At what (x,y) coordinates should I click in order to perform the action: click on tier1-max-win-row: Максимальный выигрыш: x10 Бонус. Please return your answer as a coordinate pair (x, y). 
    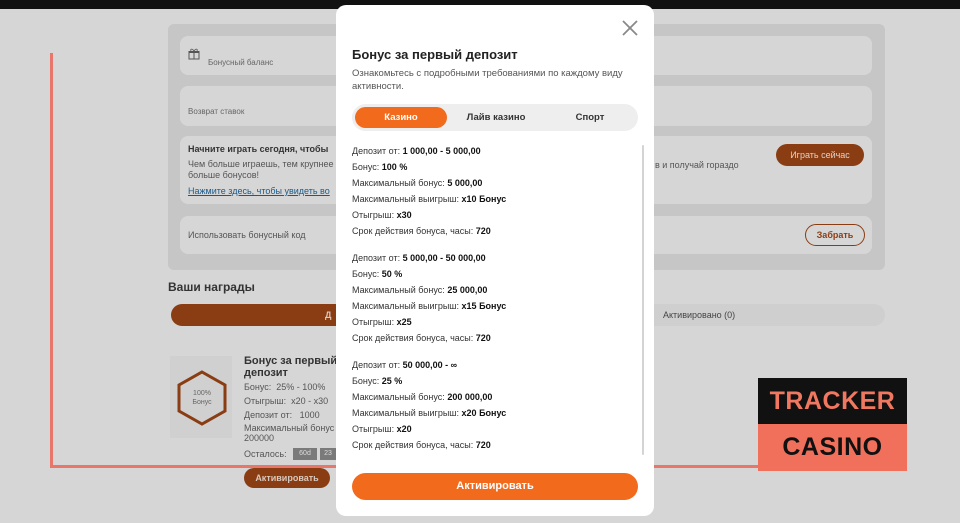
    Looking at the image, I should click on (429, 199).